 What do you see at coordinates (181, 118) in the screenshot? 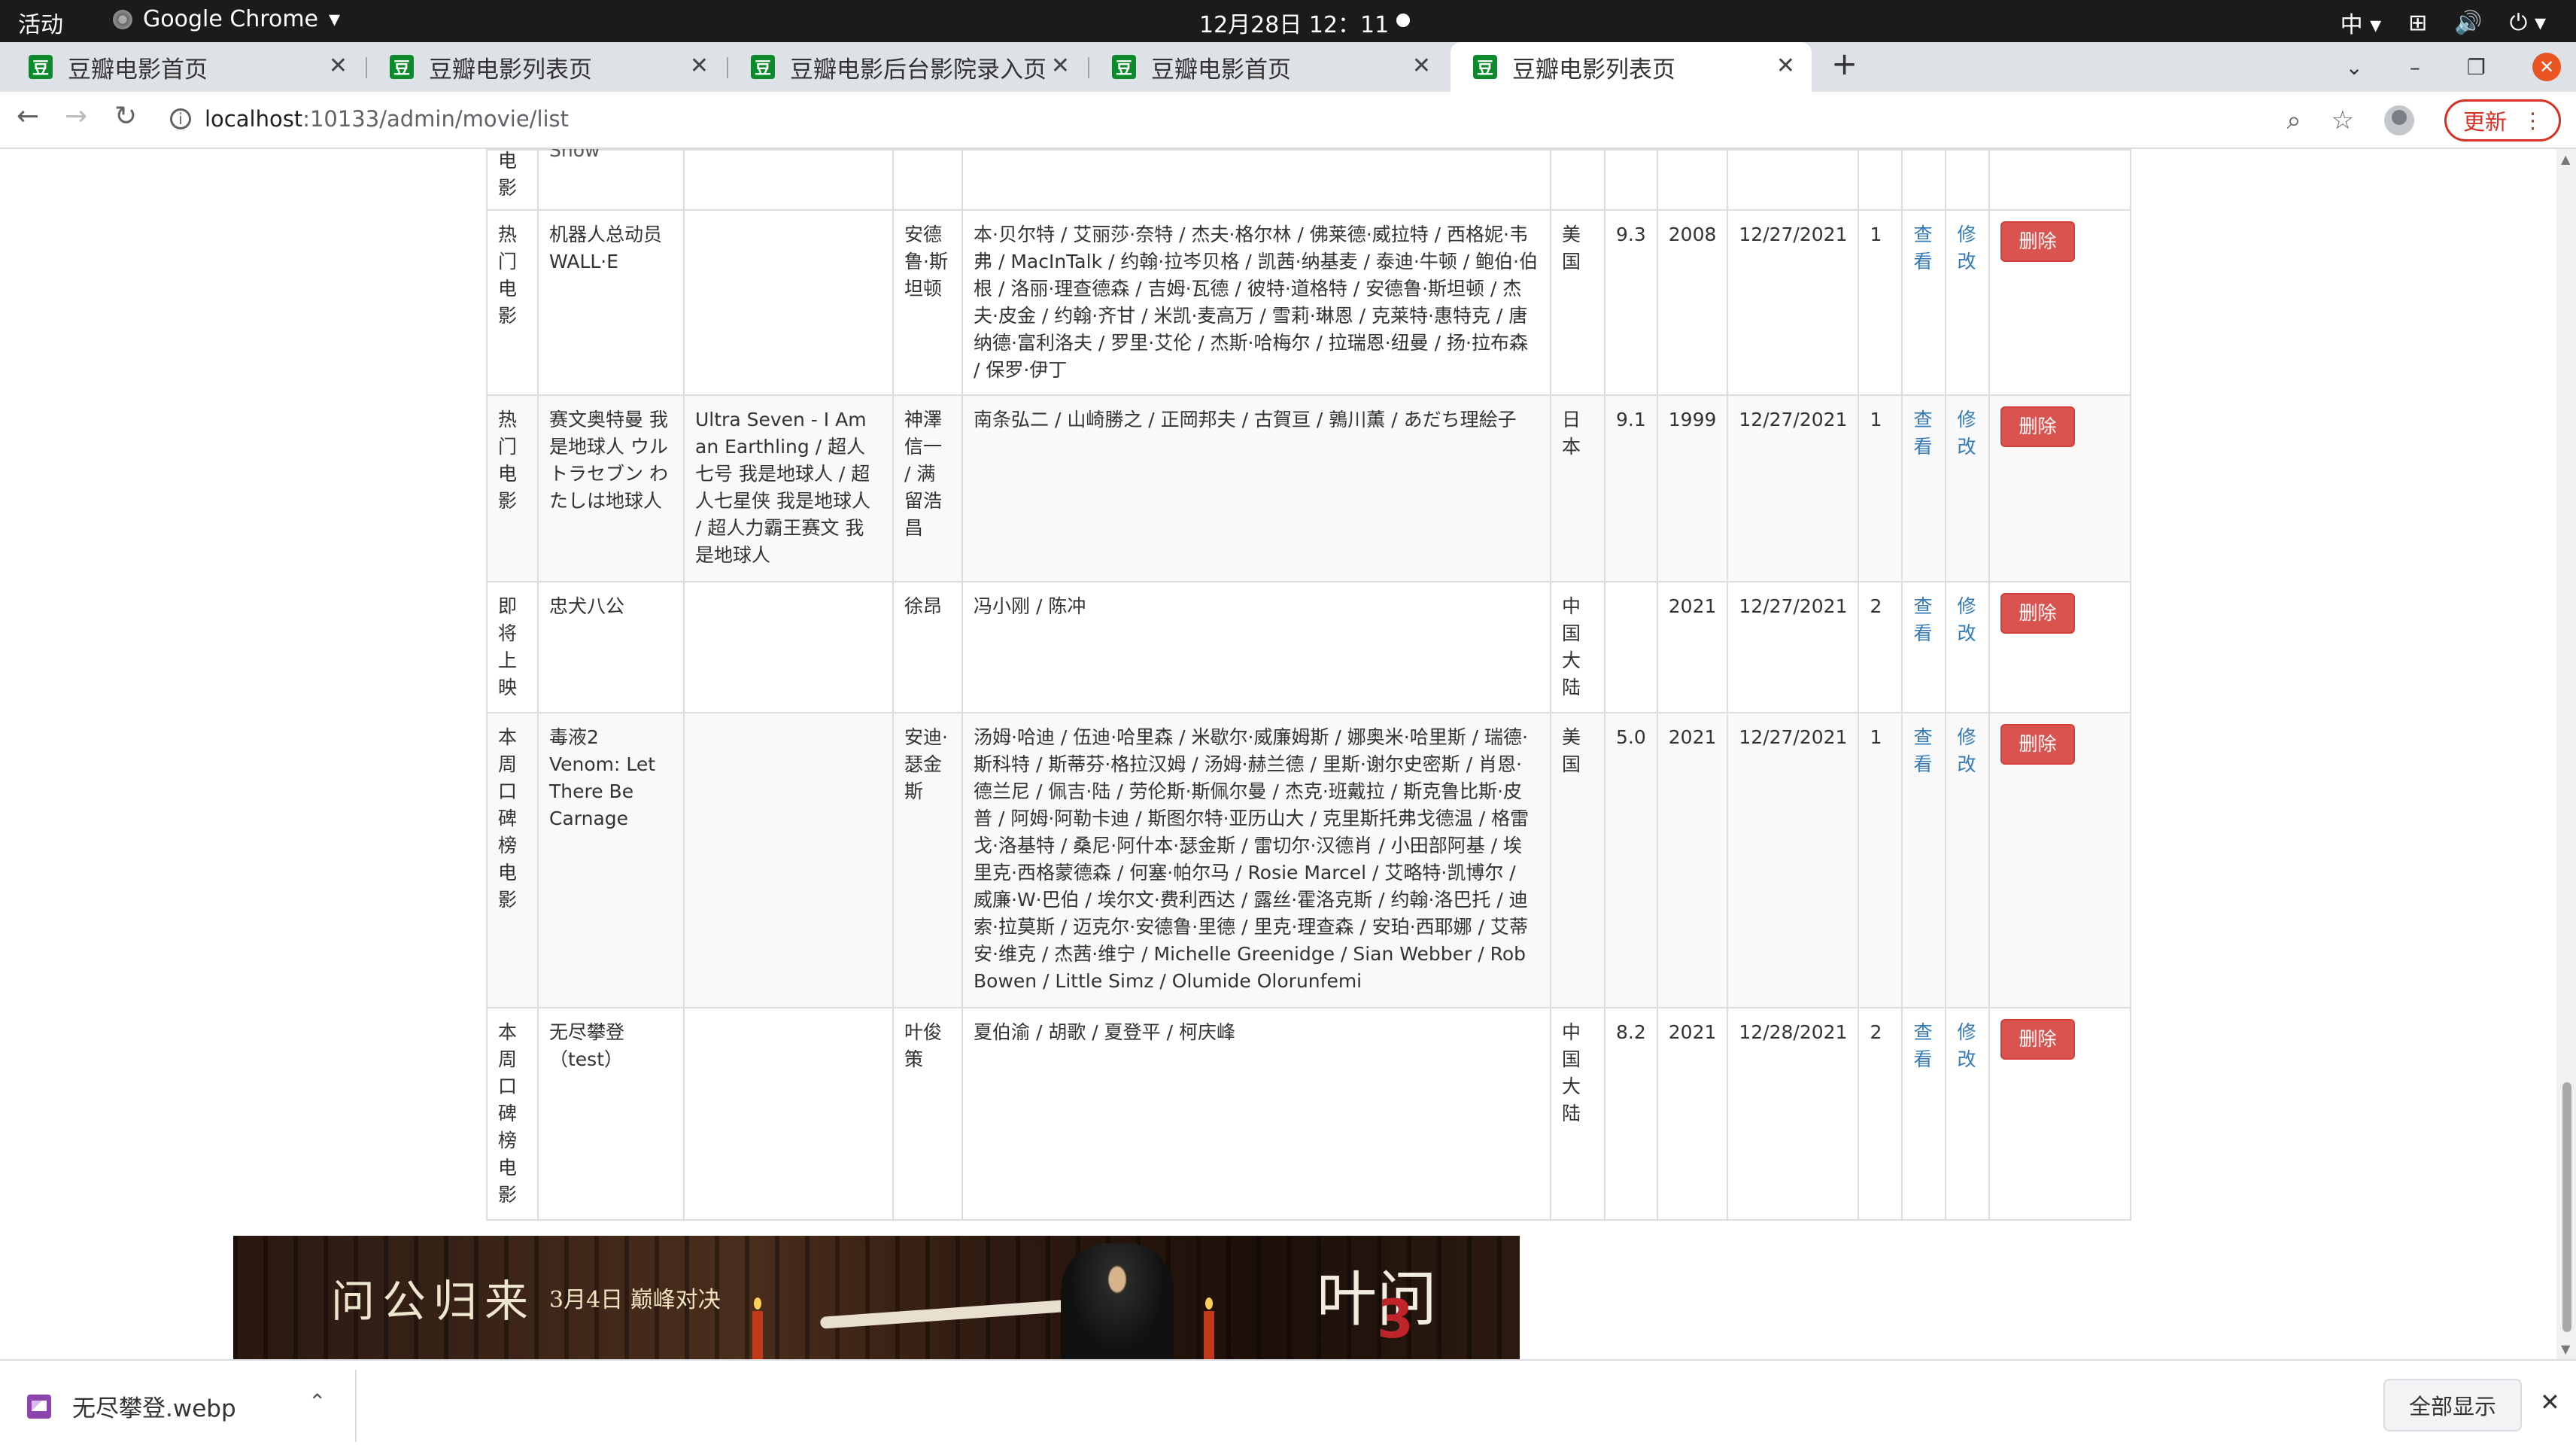
I see `site-info-icon: i` at bounding box center [181, 118].